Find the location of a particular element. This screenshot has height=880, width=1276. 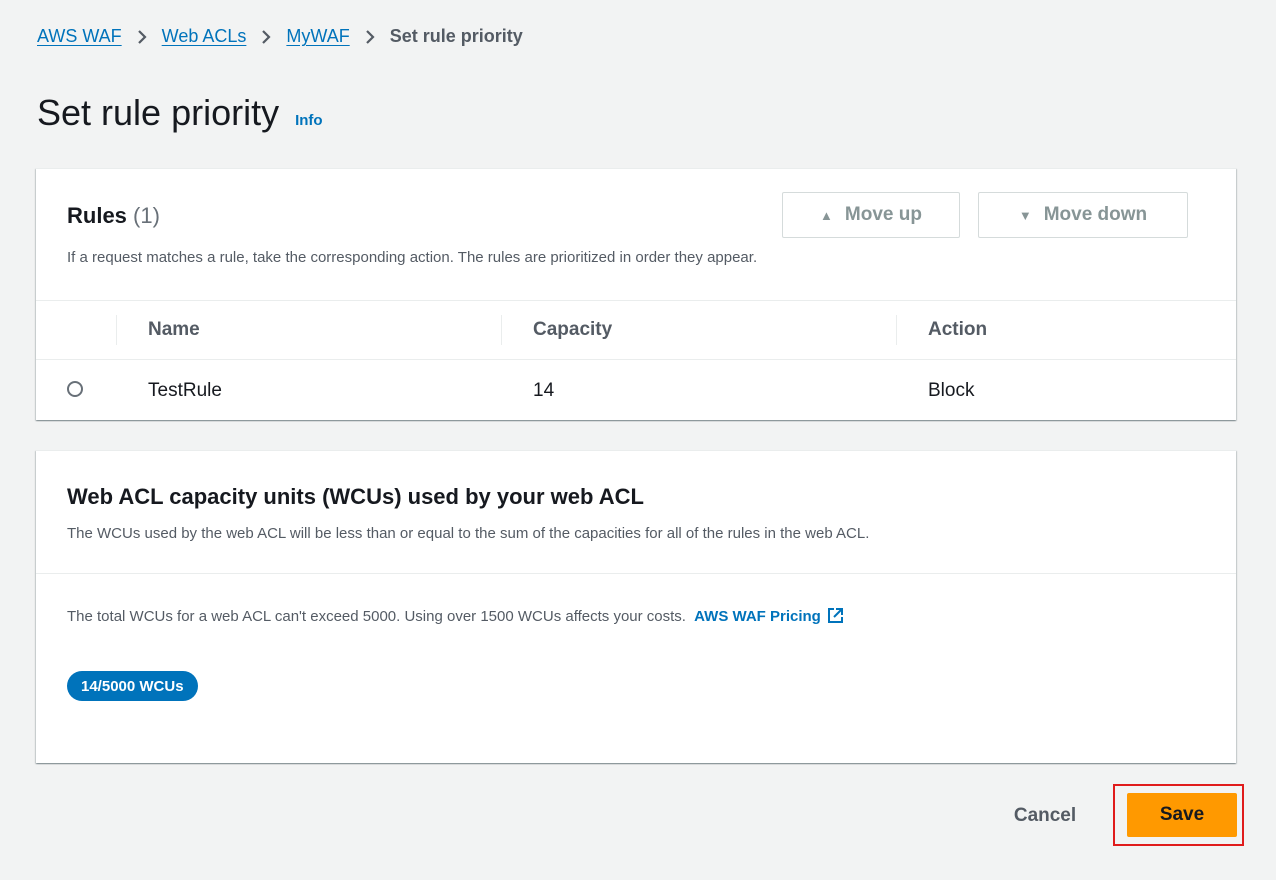

rule-name: TestRule is located at coordinates (185, 390).